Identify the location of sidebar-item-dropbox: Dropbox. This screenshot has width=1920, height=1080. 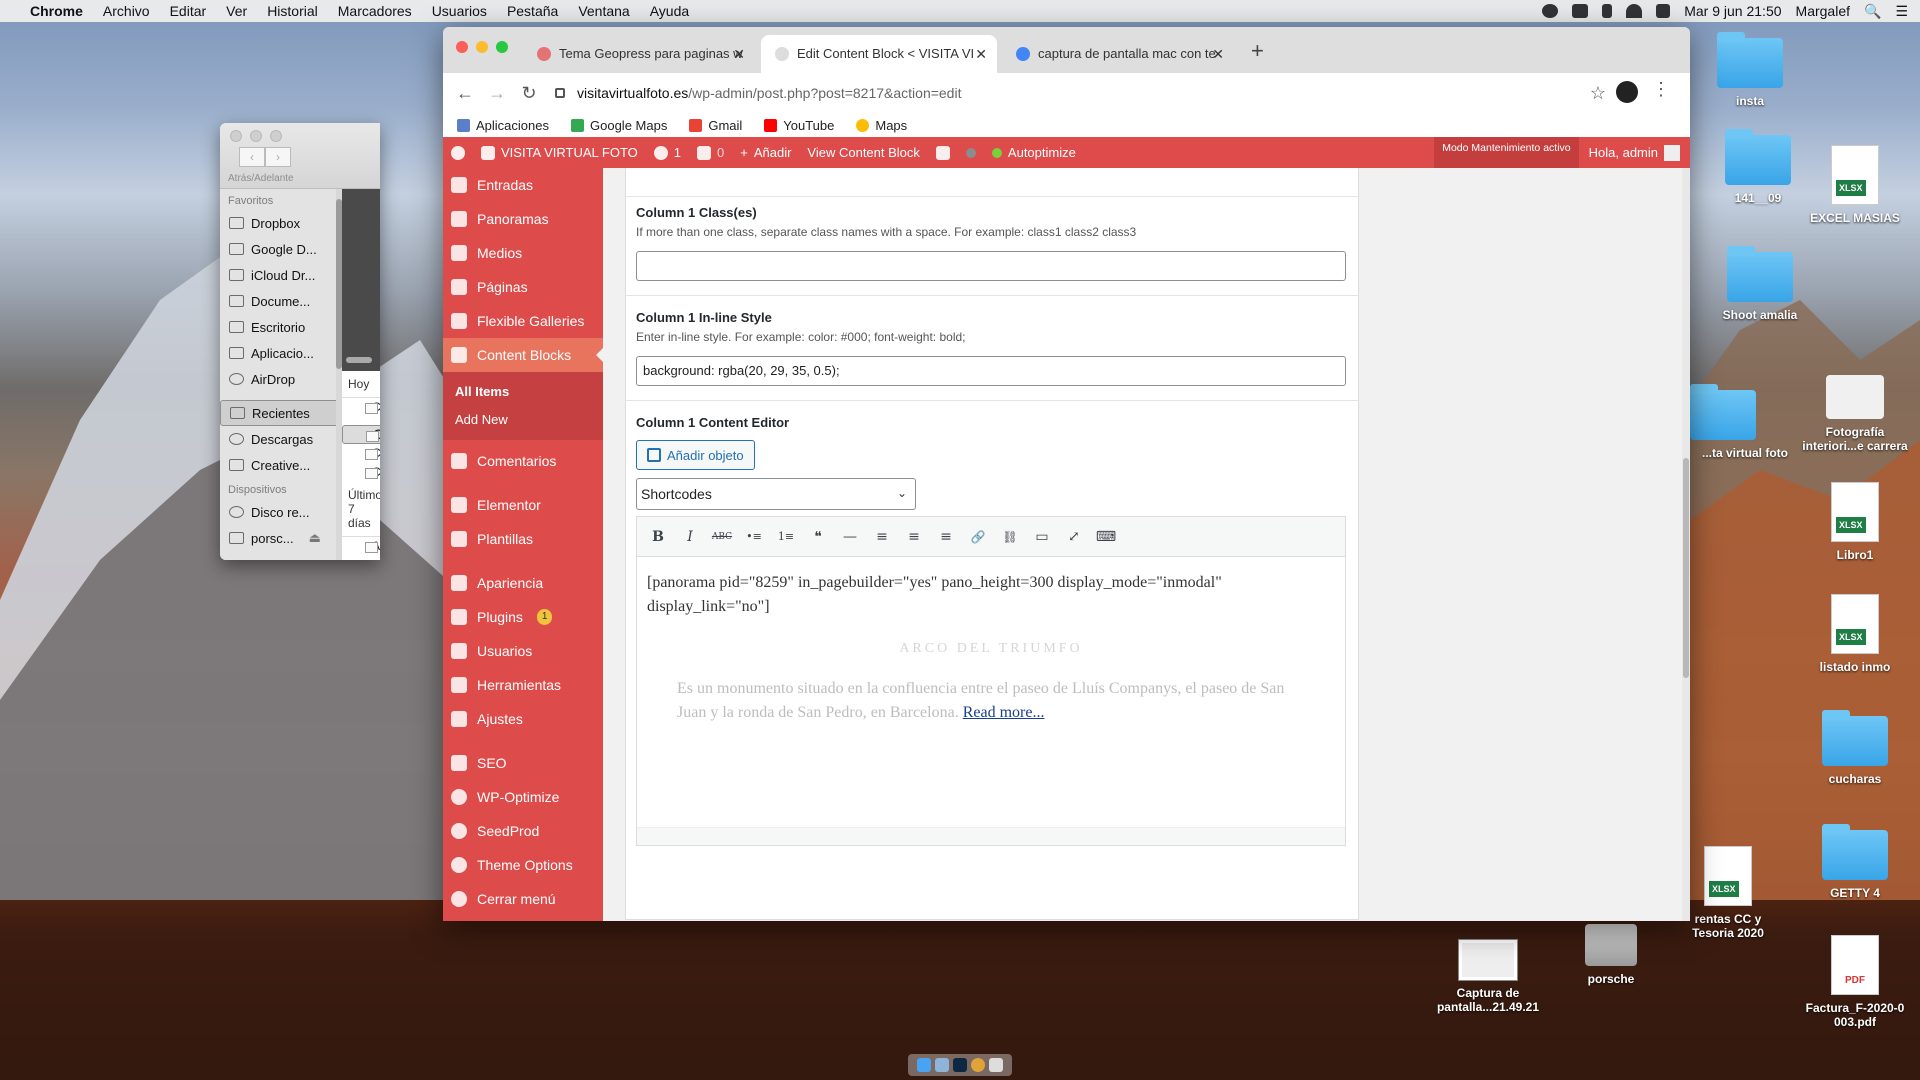
(279, 223).